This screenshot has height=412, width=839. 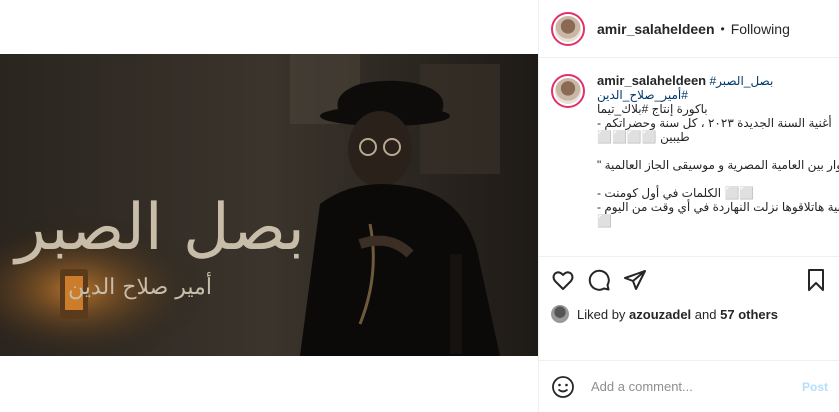 I want to click on caption-line: ⬜, so click(x=604, y=221).